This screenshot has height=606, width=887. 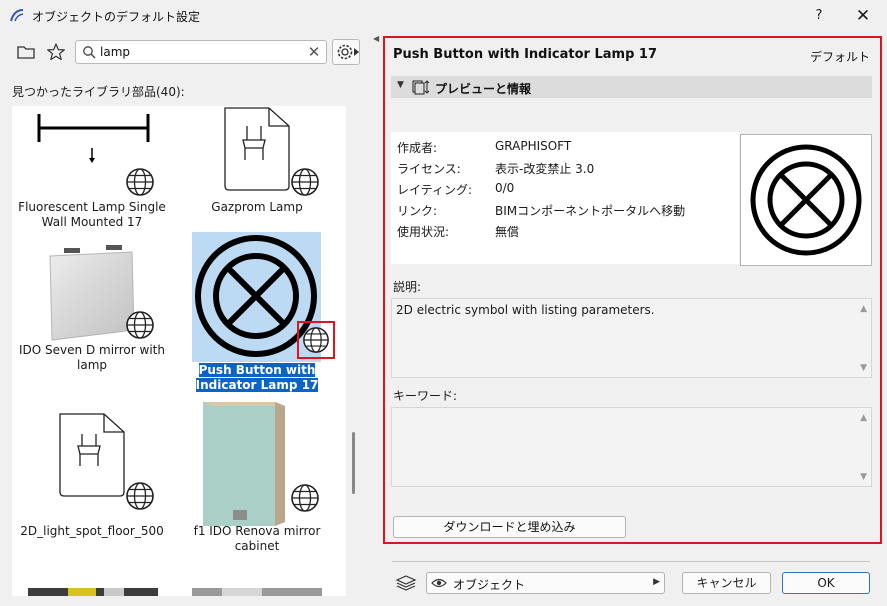 I want to click on search-settings-button, so click(x=346, y=52).